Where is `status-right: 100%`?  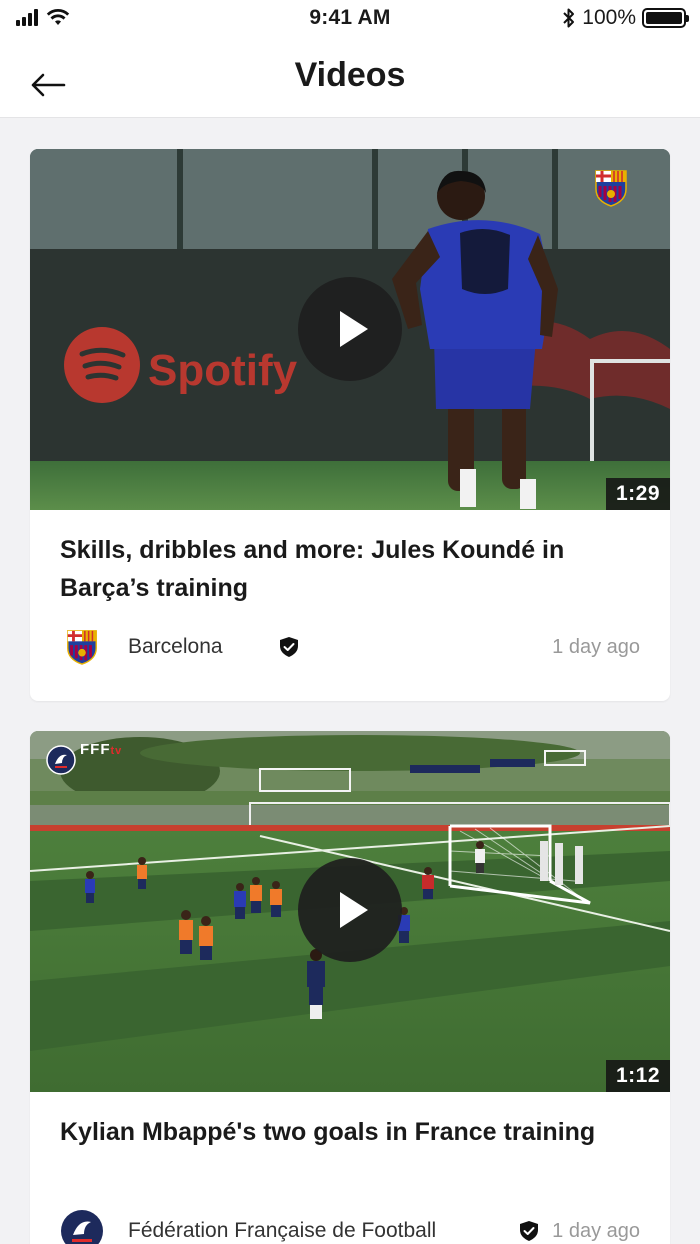
status-right: 100% is located at coordinates (625, 18).